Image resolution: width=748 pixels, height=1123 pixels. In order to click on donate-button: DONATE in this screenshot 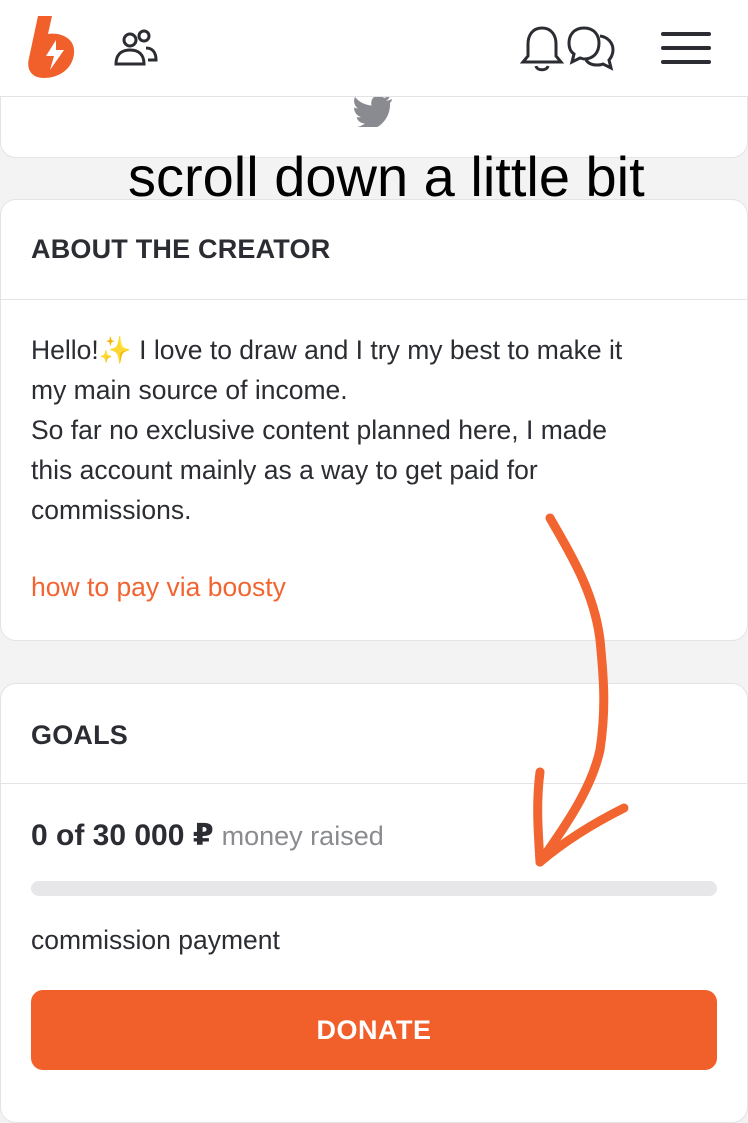, I will do `click(374, 1030)`.